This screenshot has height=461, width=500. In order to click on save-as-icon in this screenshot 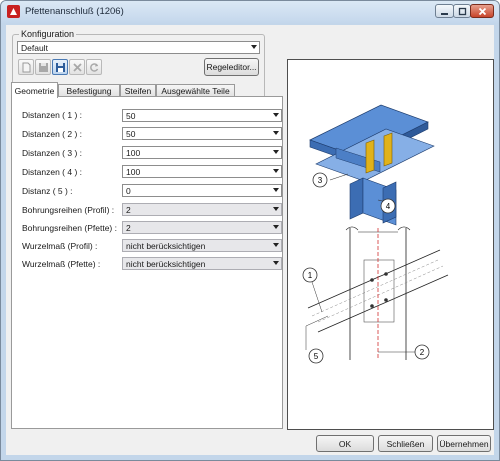, I will do `click(60, 67)`.